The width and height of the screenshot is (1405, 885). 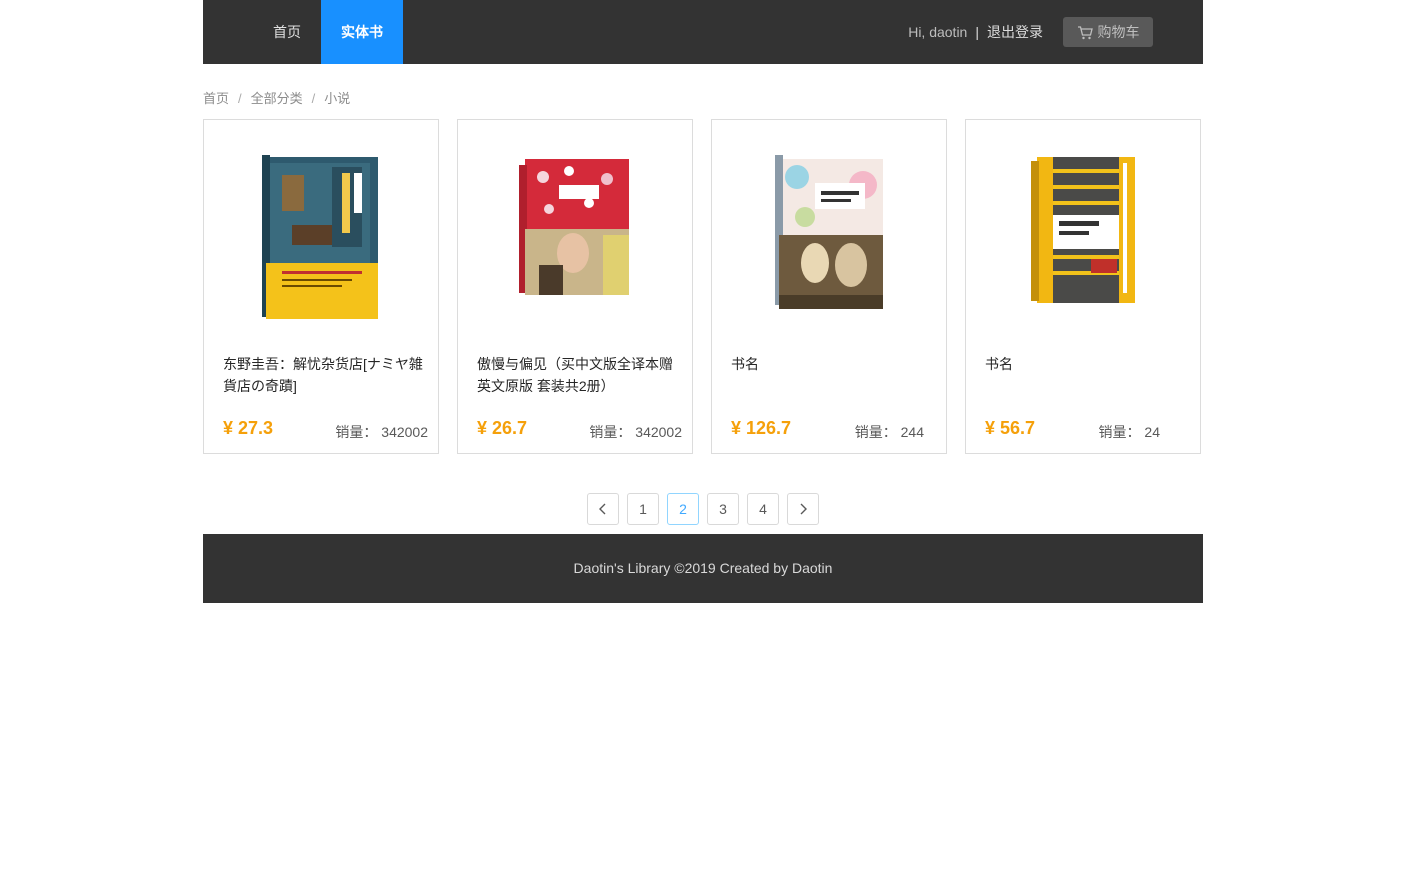 What do you see at coordinates (912, 432) in the screenshot?
I see `sales-count: 244` at bounding box center [912, 432].